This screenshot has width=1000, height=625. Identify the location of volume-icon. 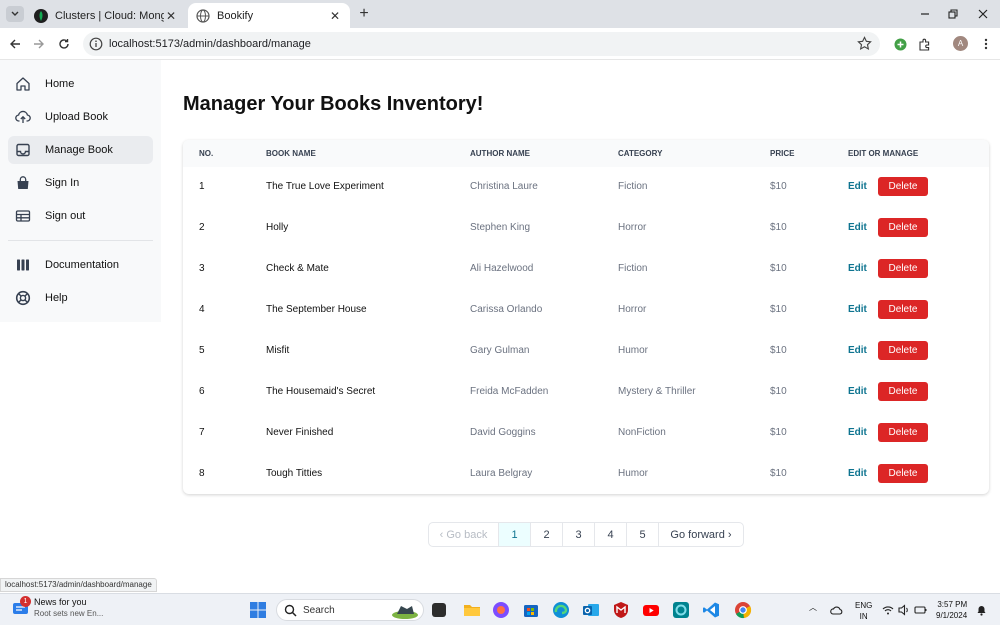
(904, 610).